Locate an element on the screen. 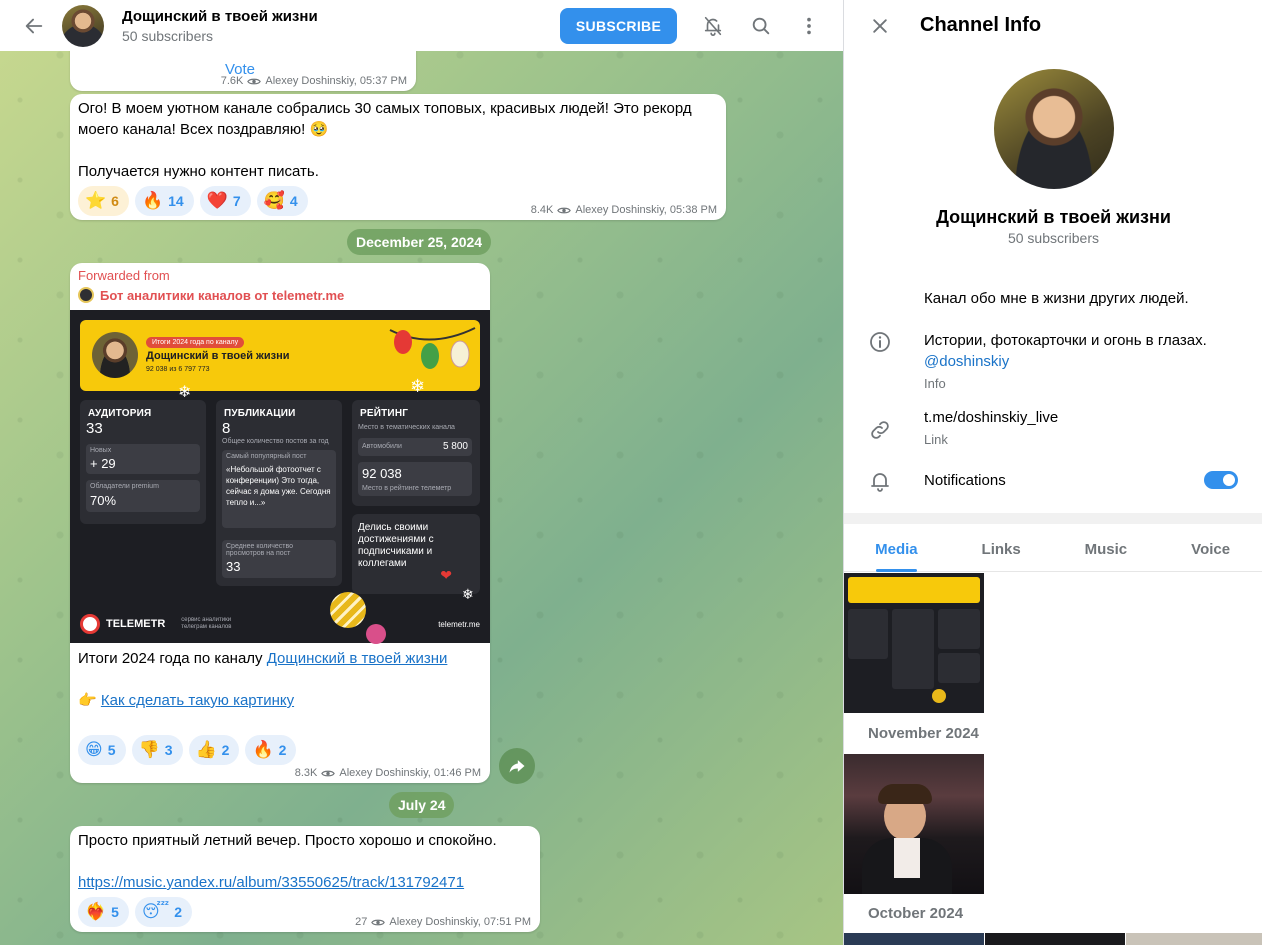 The image size is (1262, 945). subscribe-button: SUBSCRIBE is located at coordinates (618, 25).